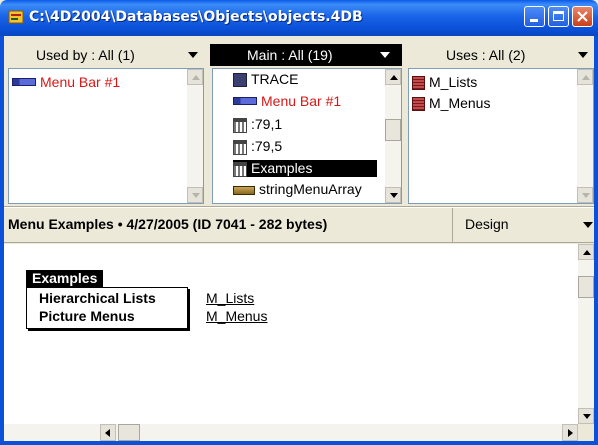 The width and height of the screenshot is (598, 445). What do you see at coordinates (451, 103) in the screenshot?
I see `list-item: M_Menus` at bounding box center [451, 103].